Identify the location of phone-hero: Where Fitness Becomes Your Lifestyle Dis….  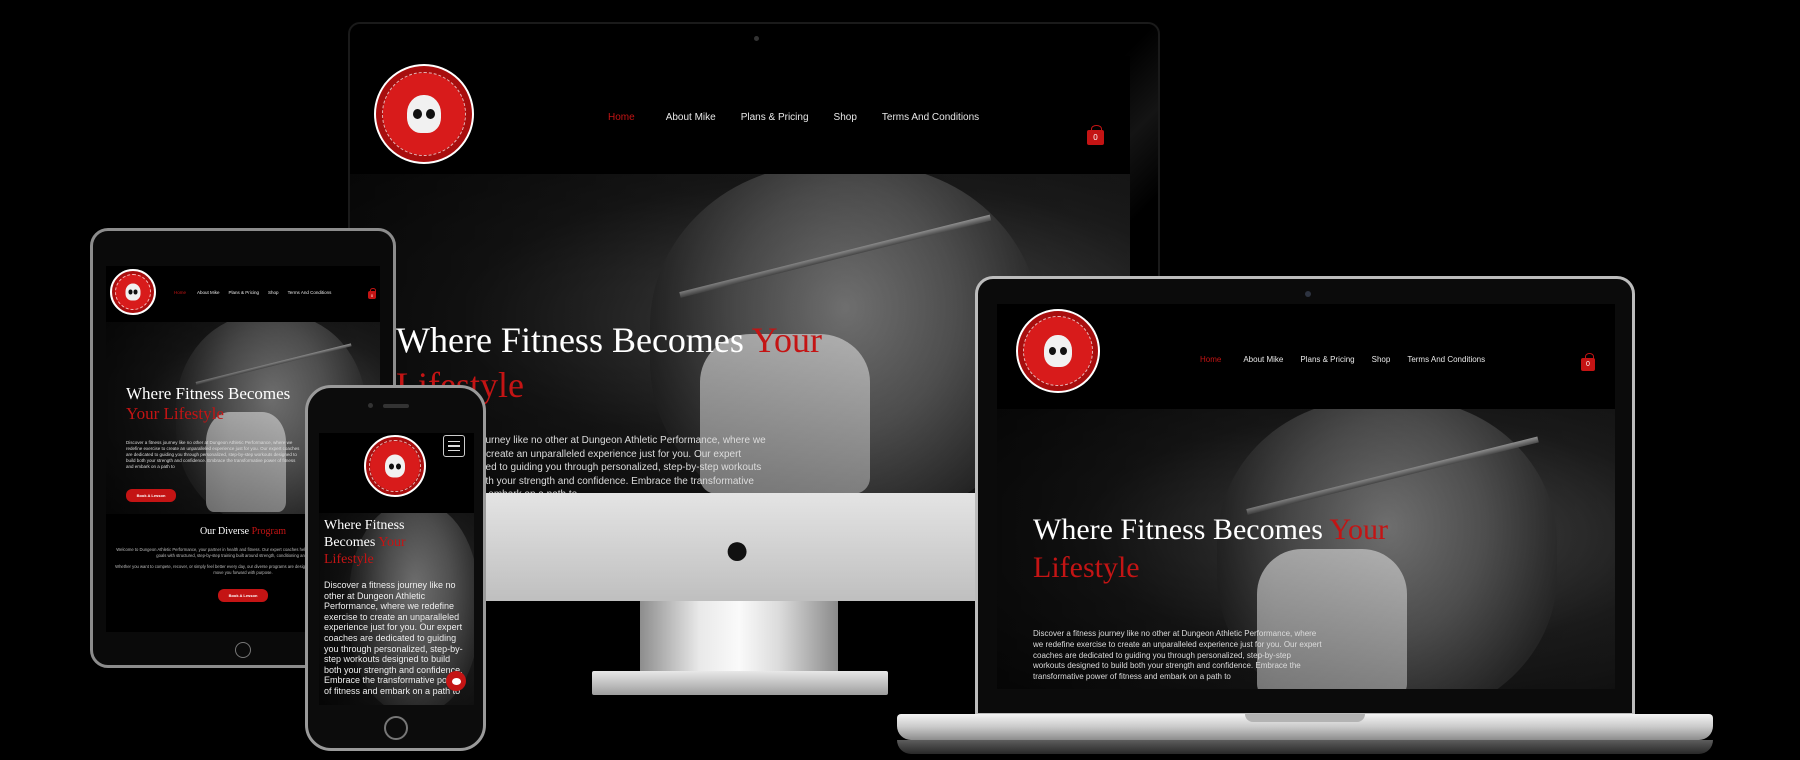
(396, 609).